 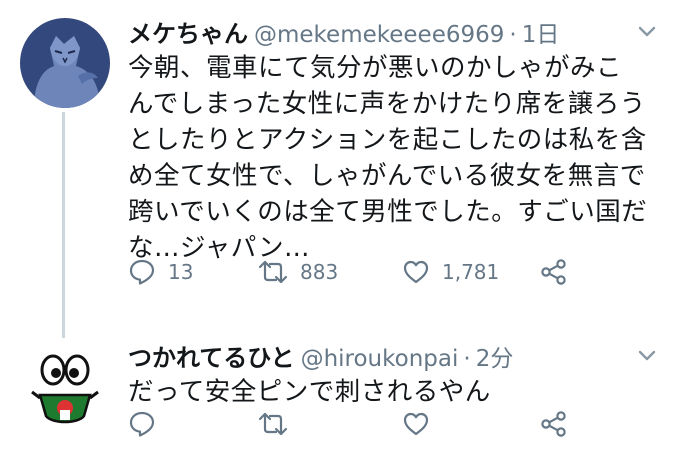 I want to click on reply-button, so click(x=148, y=424).